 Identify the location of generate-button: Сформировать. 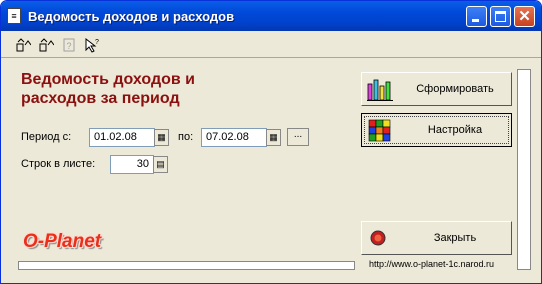
(436, 89).